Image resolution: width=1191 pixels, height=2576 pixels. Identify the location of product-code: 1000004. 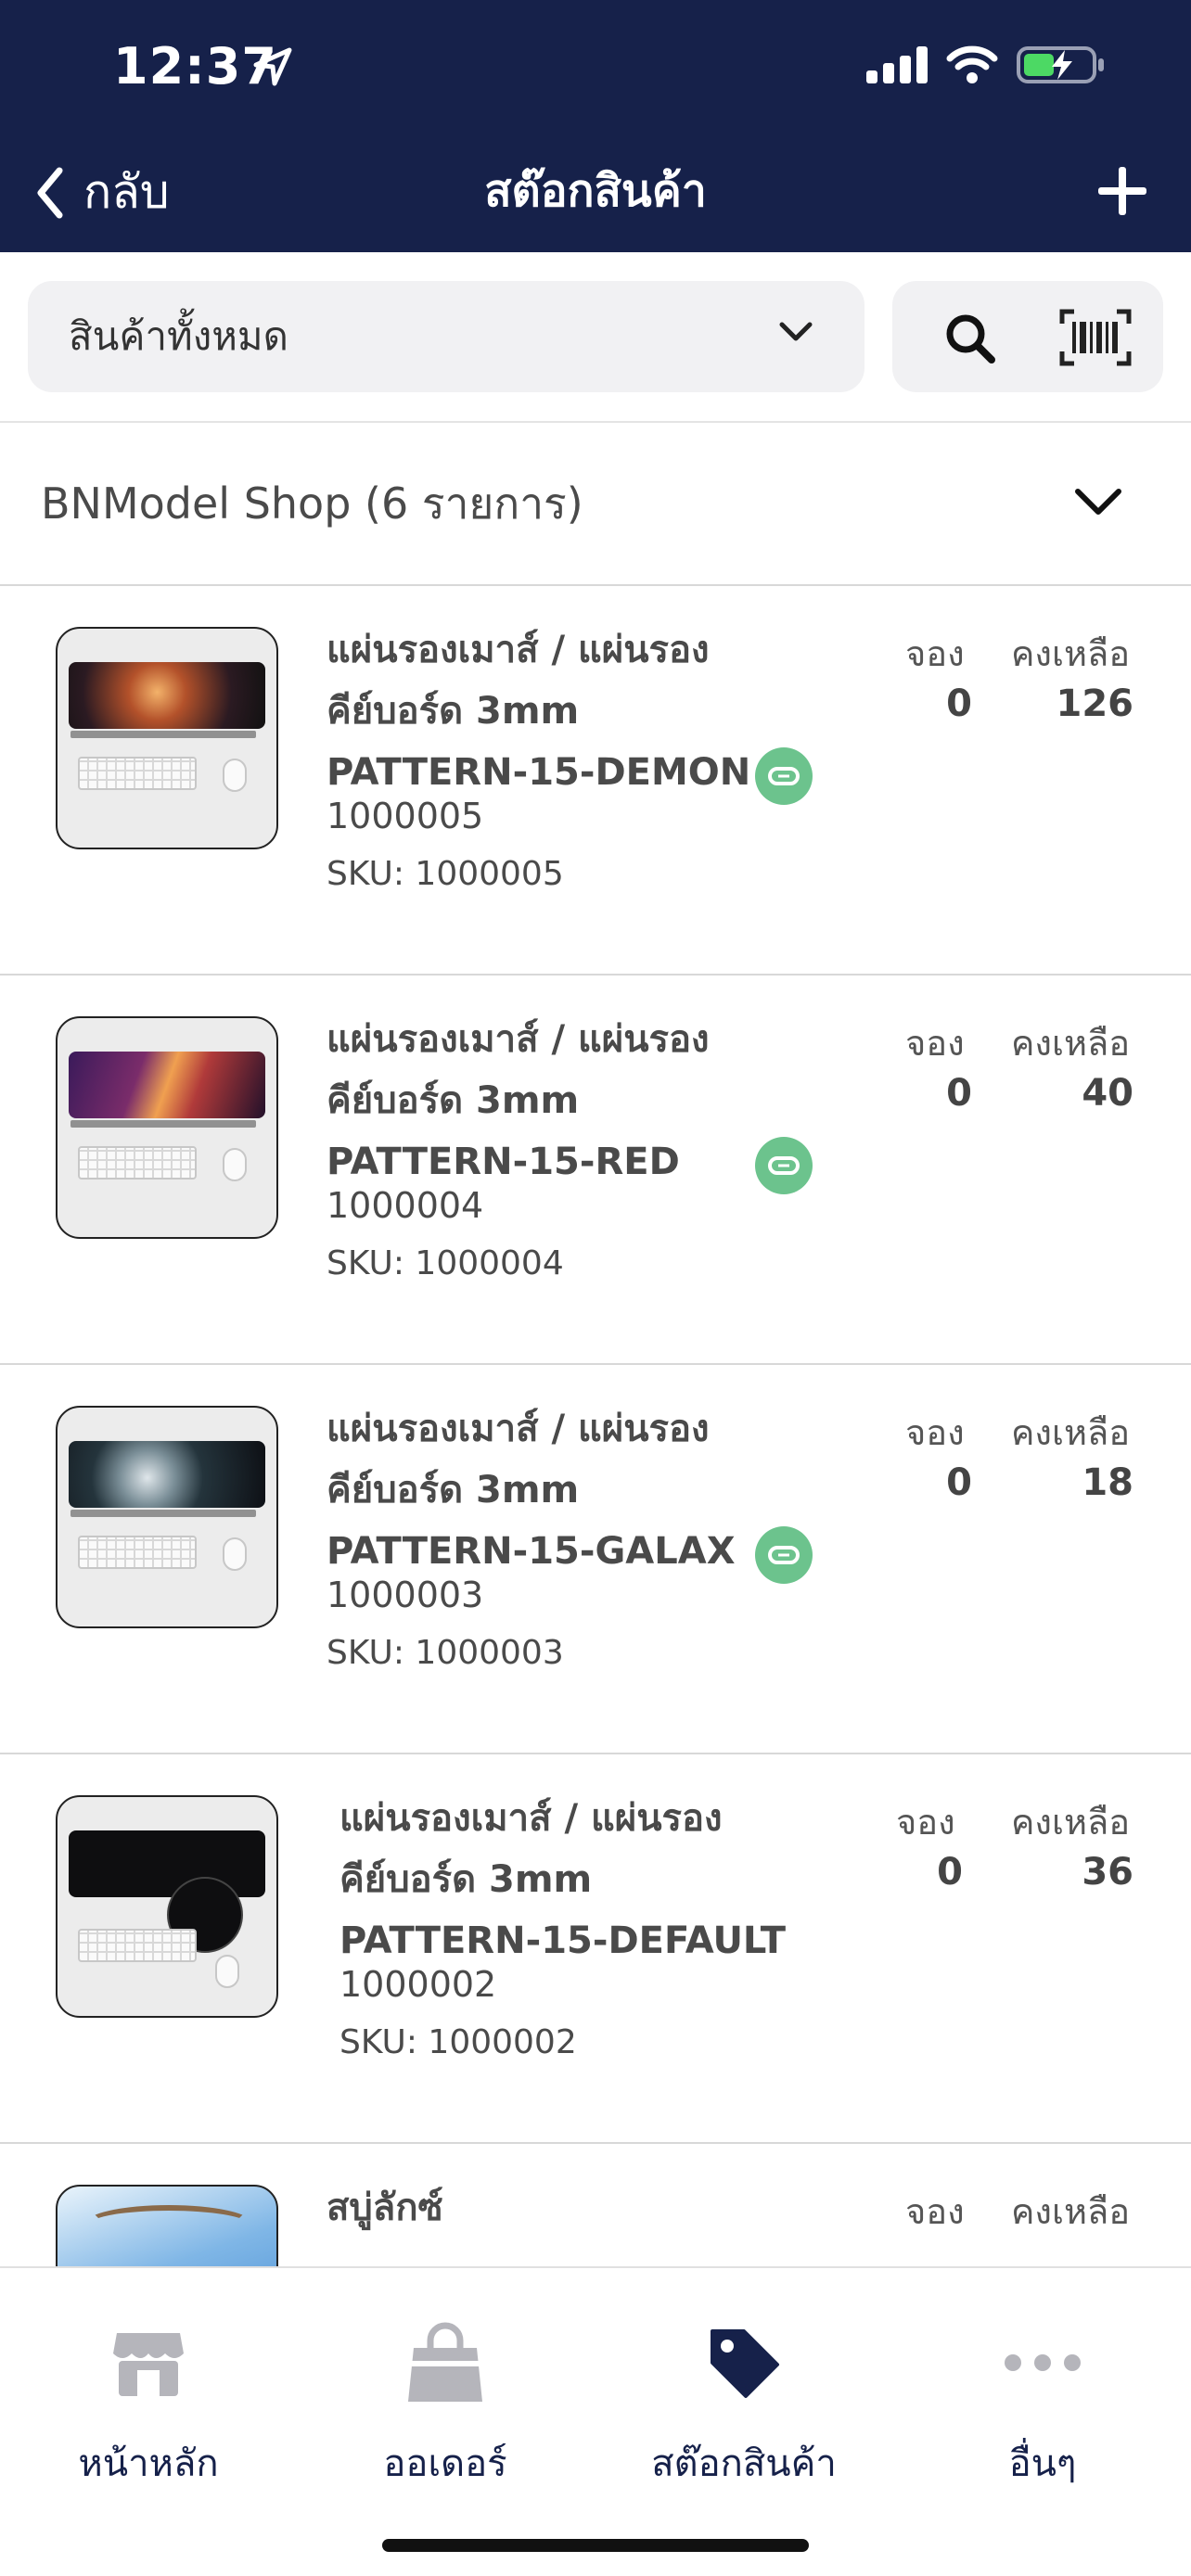
(405, 1205).